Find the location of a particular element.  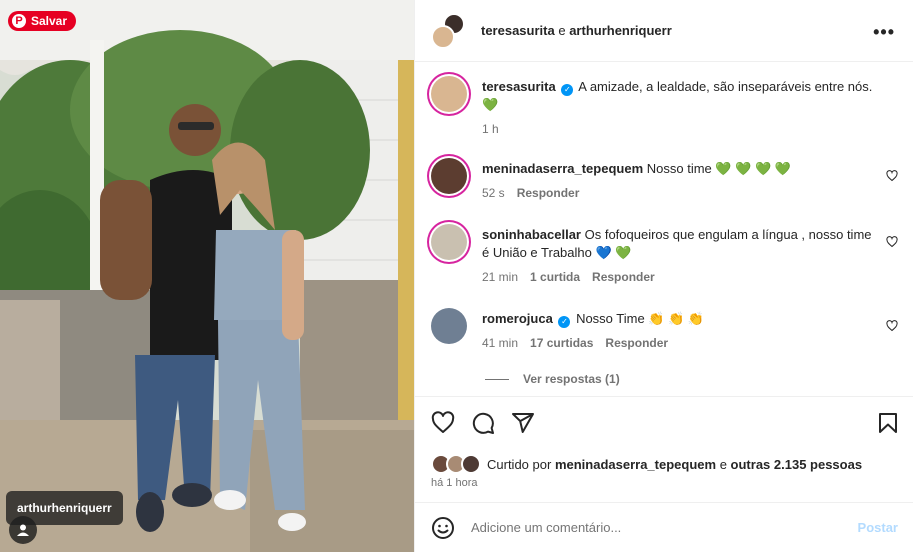

view-replies-button: Ver respostas (1) is located at coordinates (552, 379).